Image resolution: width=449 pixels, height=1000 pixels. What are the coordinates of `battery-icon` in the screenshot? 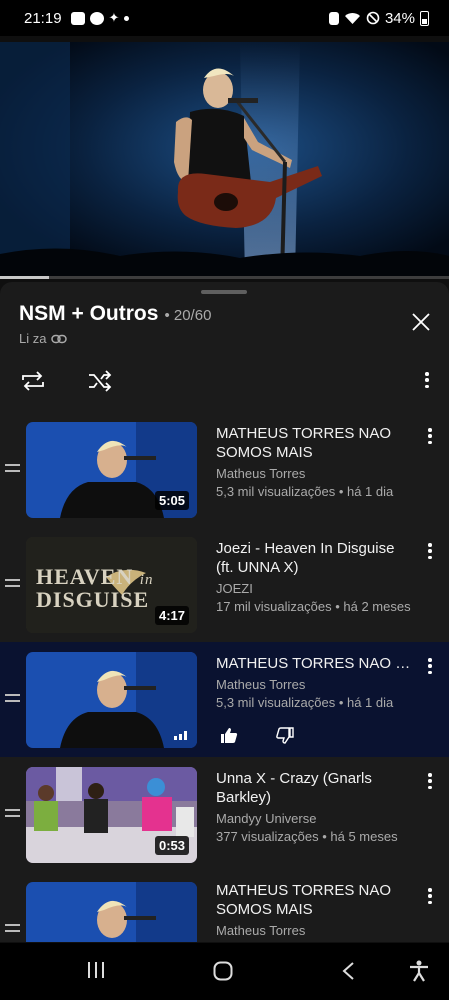 It's located at (424, 18).